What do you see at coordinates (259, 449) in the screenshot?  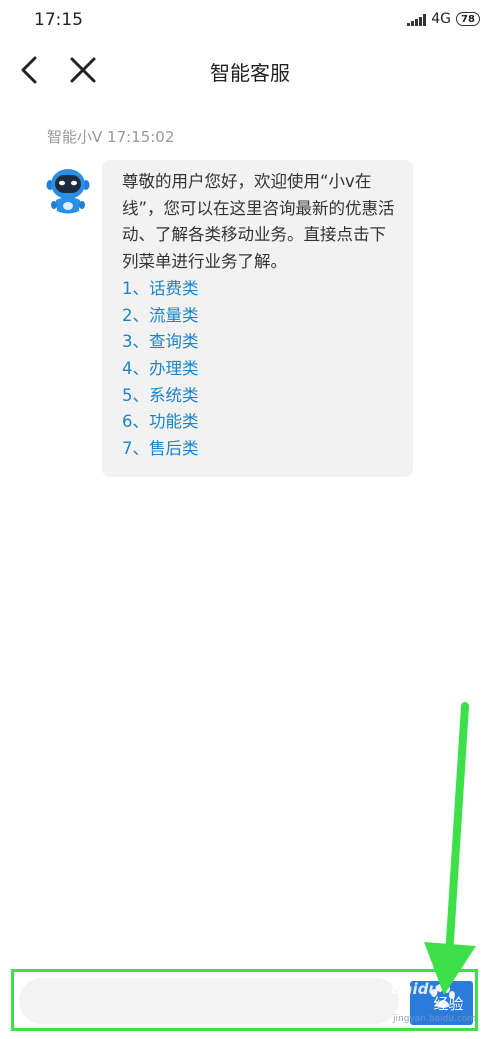 I see `menu-item-aftersales: 7、售后类` at bounding box center [259, 449].